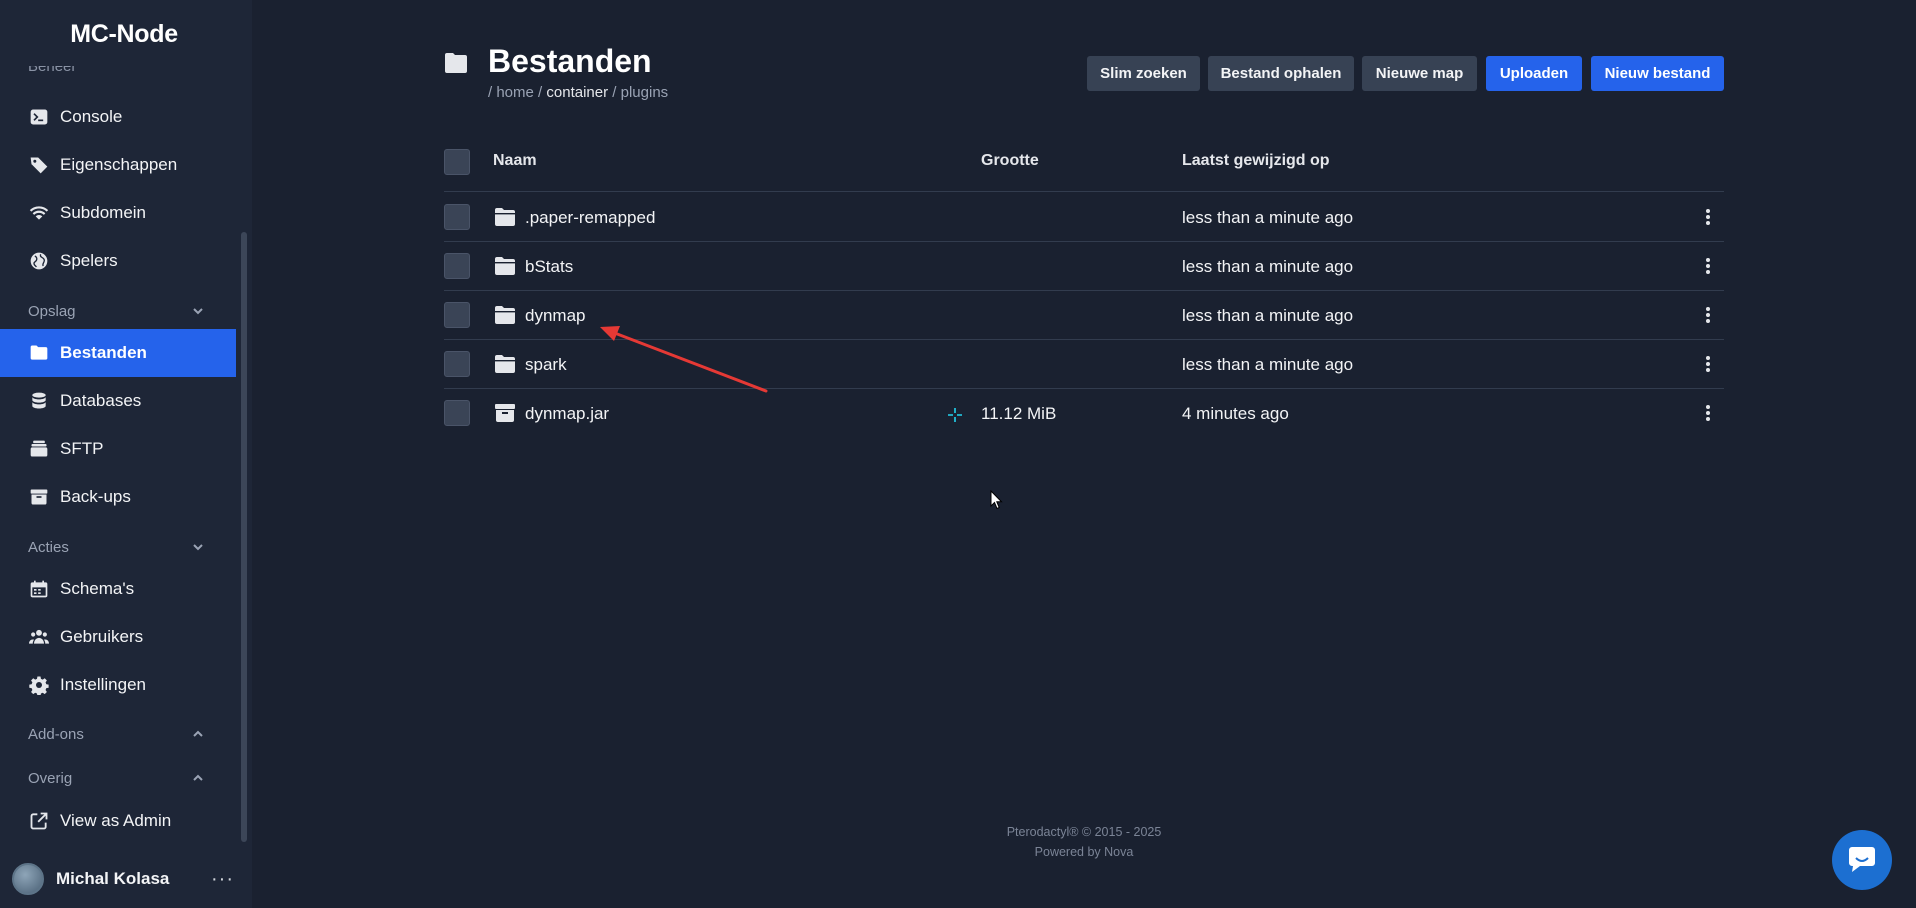 The width and height of the screenshot is (1916, 908). What do you see at coordinates (549, 267) in the screenshot?
I see `file-name: bStats` at bounding box center [549, 267].